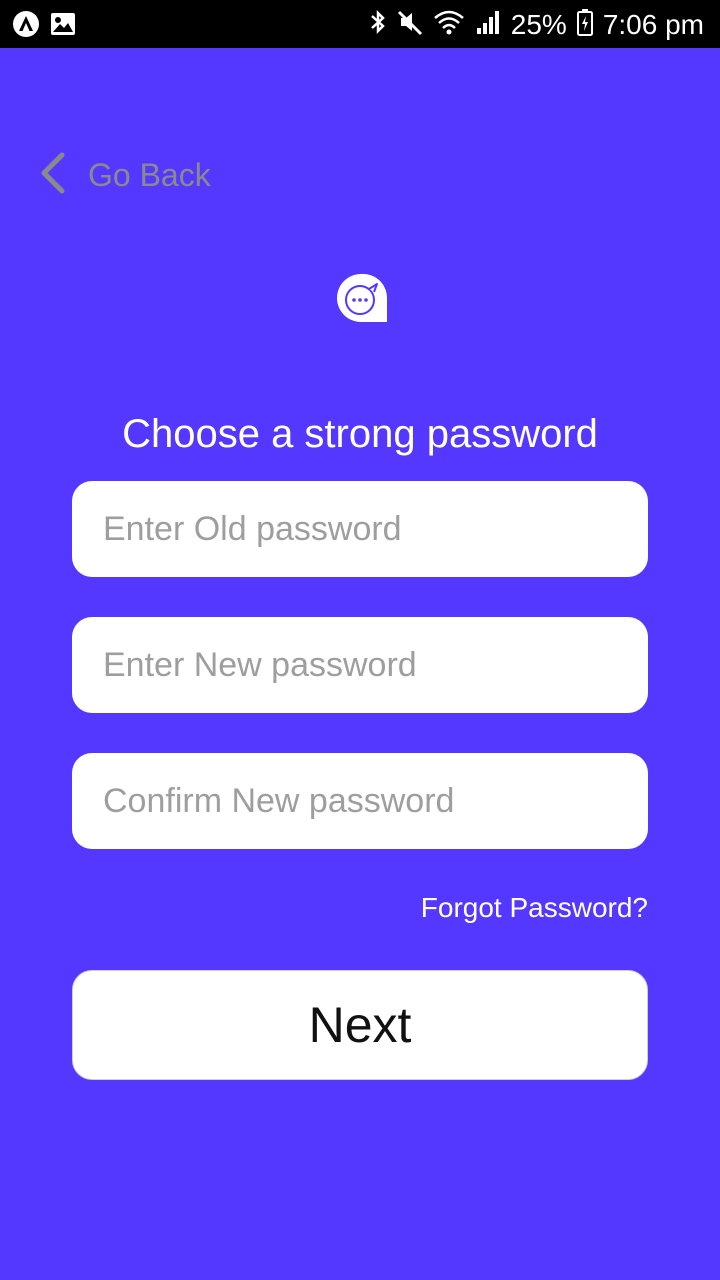 Image resolution: width=720 pixels, height=1280 pixels. What do you see at coordinates (449, 24) in the screenshot?
I see `wifi-icon` at bounding box center [449, 24].